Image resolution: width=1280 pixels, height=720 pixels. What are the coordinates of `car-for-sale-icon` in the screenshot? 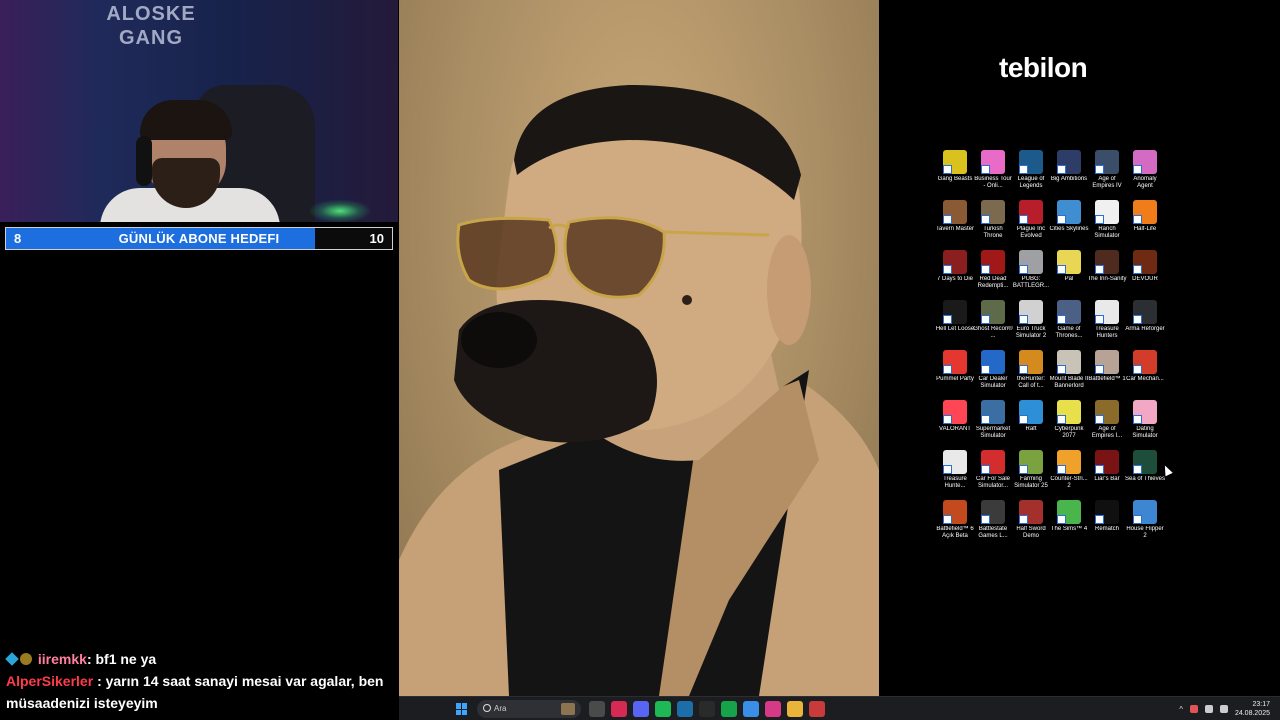 It's located at (993, 462).